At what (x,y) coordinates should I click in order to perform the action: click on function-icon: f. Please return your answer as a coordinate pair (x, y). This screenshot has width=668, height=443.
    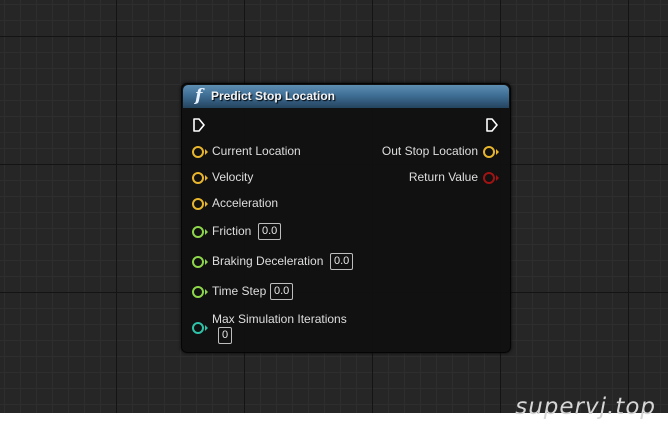
    Looking at the image, I should click on (199, 96).